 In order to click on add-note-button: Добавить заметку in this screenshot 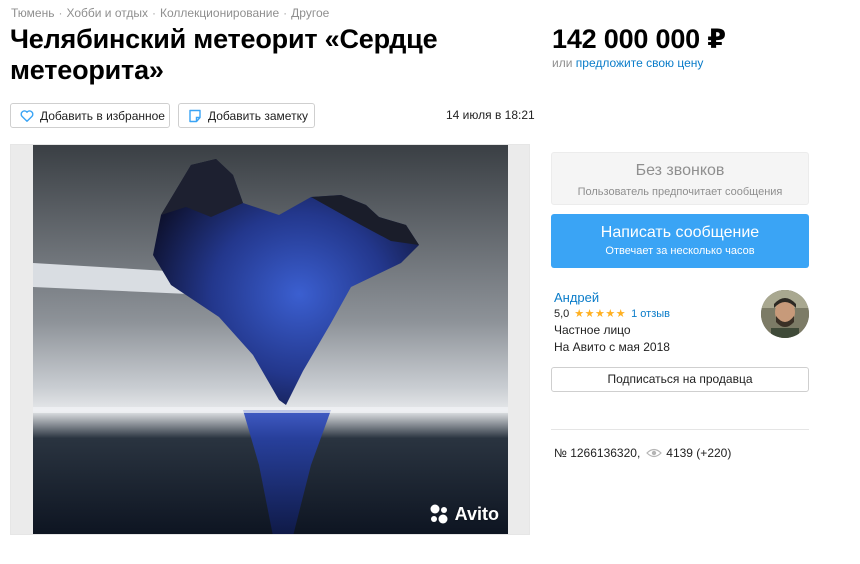, I will do `click(246, 115)`.